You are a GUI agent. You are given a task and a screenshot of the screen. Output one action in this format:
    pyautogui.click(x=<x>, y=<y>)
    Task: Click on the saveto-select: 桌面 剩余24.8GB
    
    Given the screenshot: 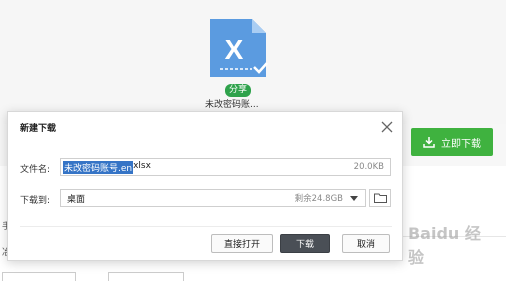 What is the action you would take?
    pyautogui.click(x=213, y=198)
    